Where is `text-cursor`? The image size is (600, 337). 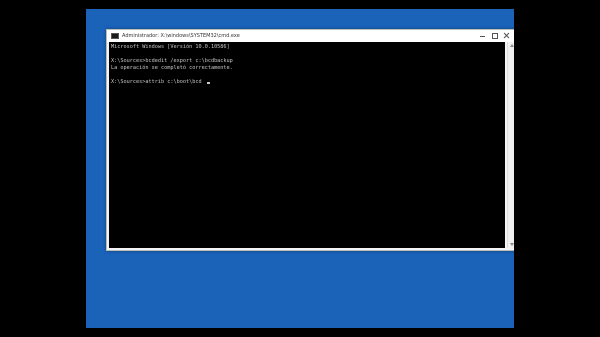
text-cursor is located at coordinates (208, 83).